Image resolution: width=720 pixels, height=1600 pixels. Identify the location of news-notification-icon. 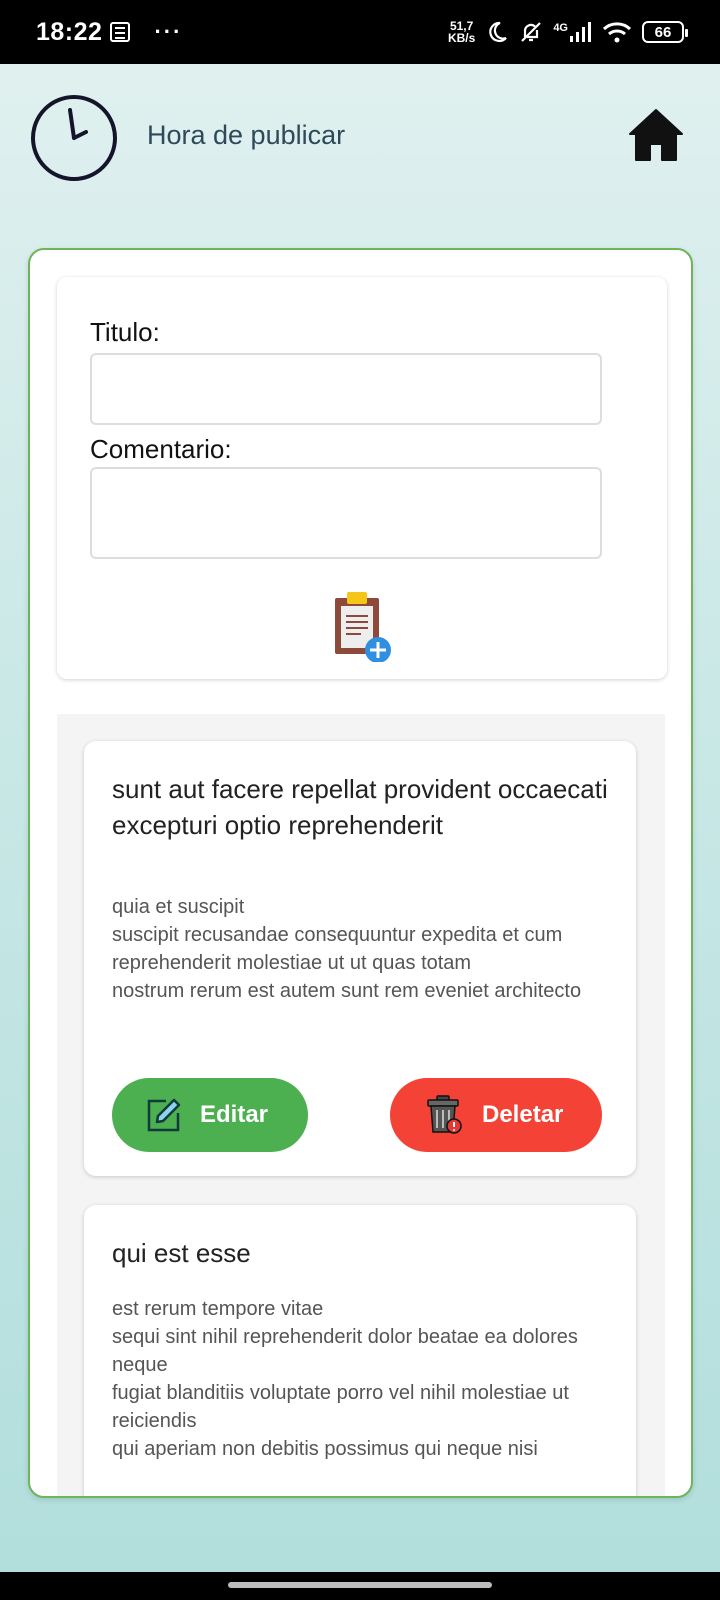
(120, 32).